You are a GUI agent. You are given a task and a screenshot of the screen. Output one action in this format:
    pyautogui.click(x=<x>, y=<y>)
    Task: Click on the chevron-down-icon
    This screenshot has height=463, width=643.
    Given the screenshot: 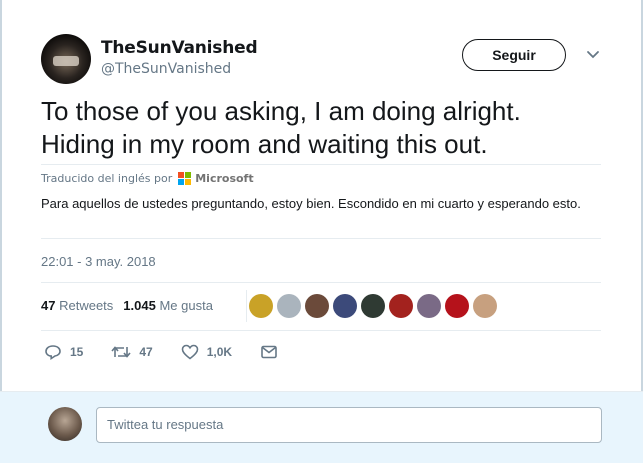 What is the action you would take?
    pyautogui.click(x=593, y=55)
    